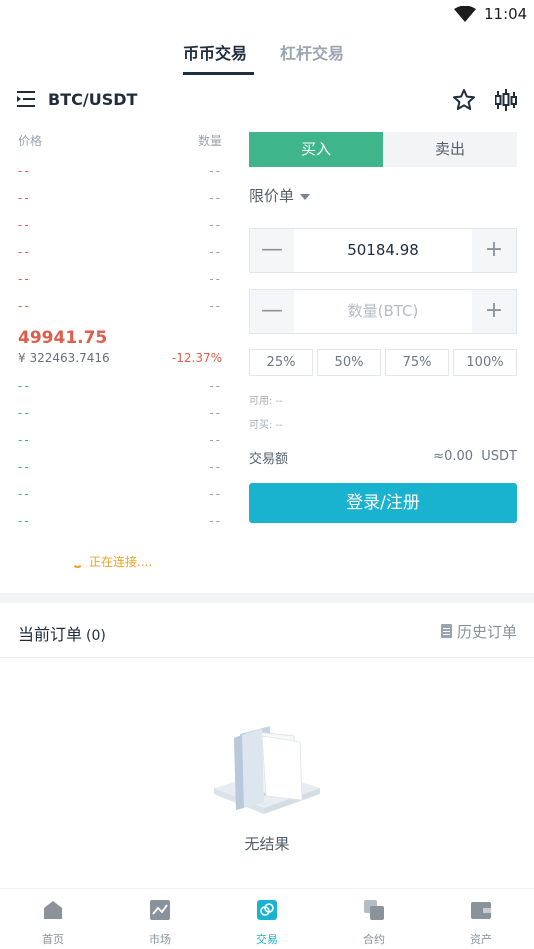  Describe the element at coordinates (27, 99) in the screenshot. I see `menu-icon` at that location.